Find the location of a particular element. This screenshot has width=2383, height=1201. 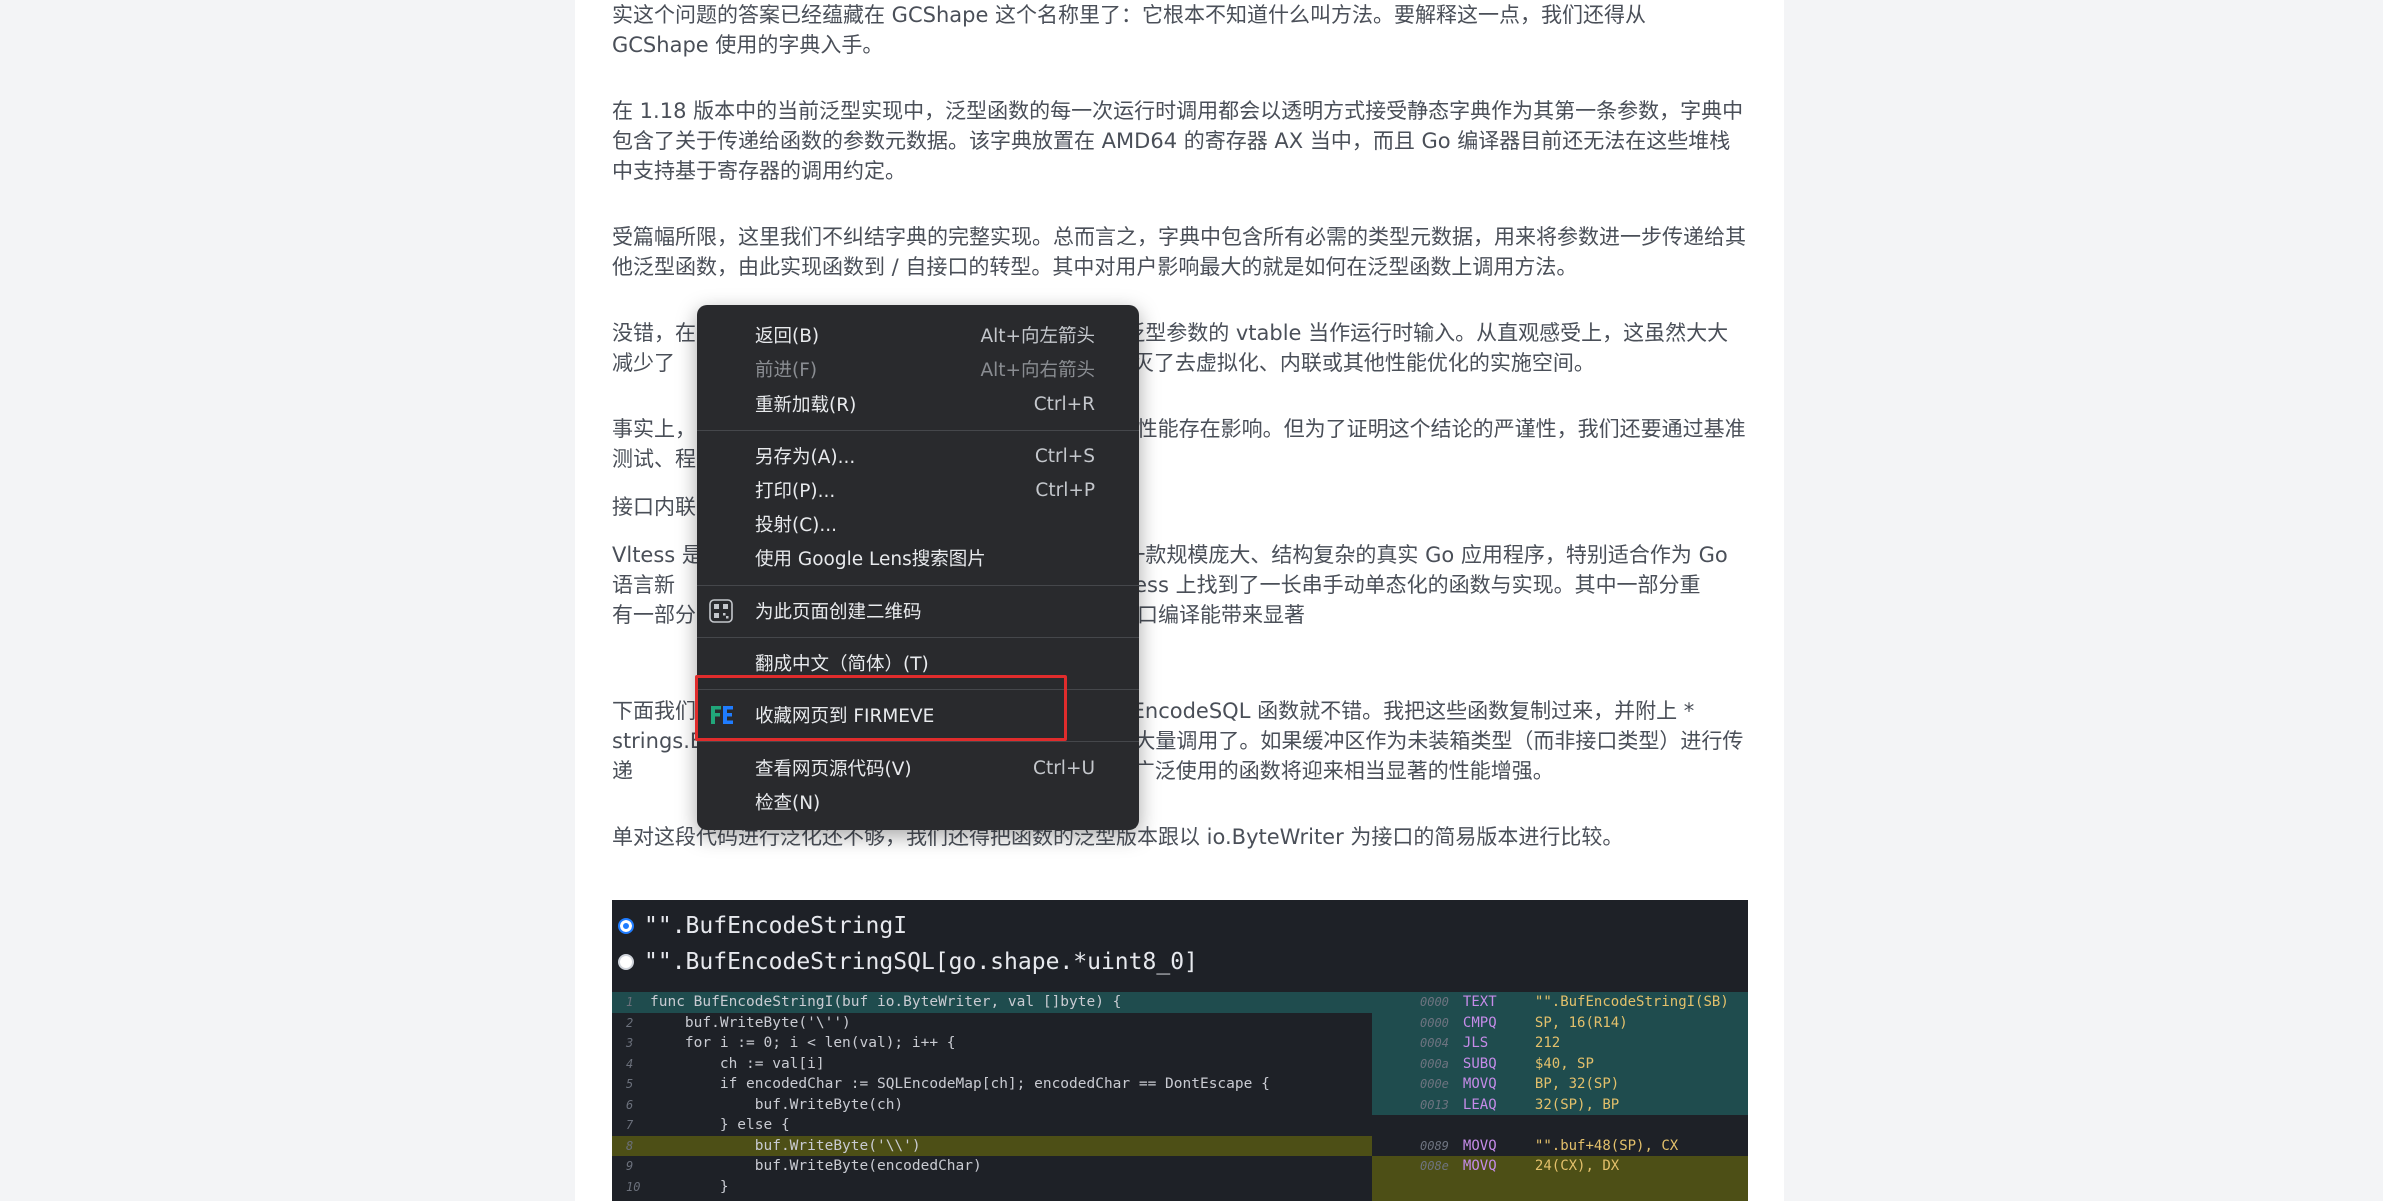

source-line: 3 for i := 0; i < len(val); i++ { is located at coordinates (992, 1043).